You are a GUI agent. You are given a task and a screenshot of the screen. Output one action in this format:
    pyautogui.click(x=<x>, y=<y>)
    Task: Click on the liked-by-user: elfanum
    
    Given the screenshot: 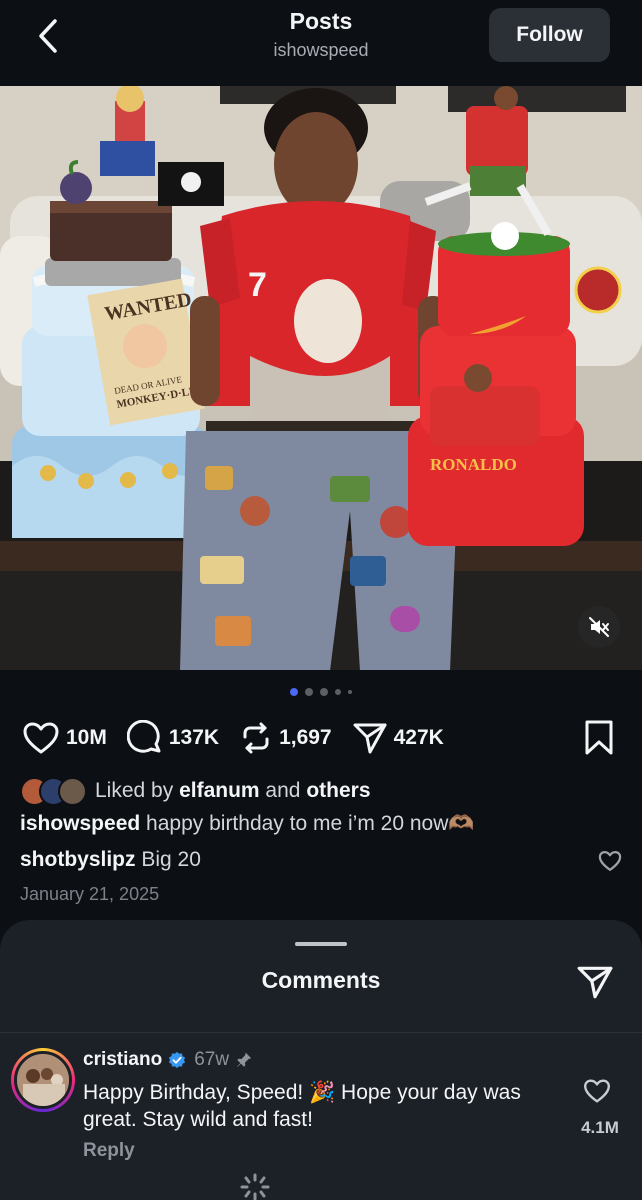 What is the action you would take?
    pyautogui.click(x=219, y=791)
    